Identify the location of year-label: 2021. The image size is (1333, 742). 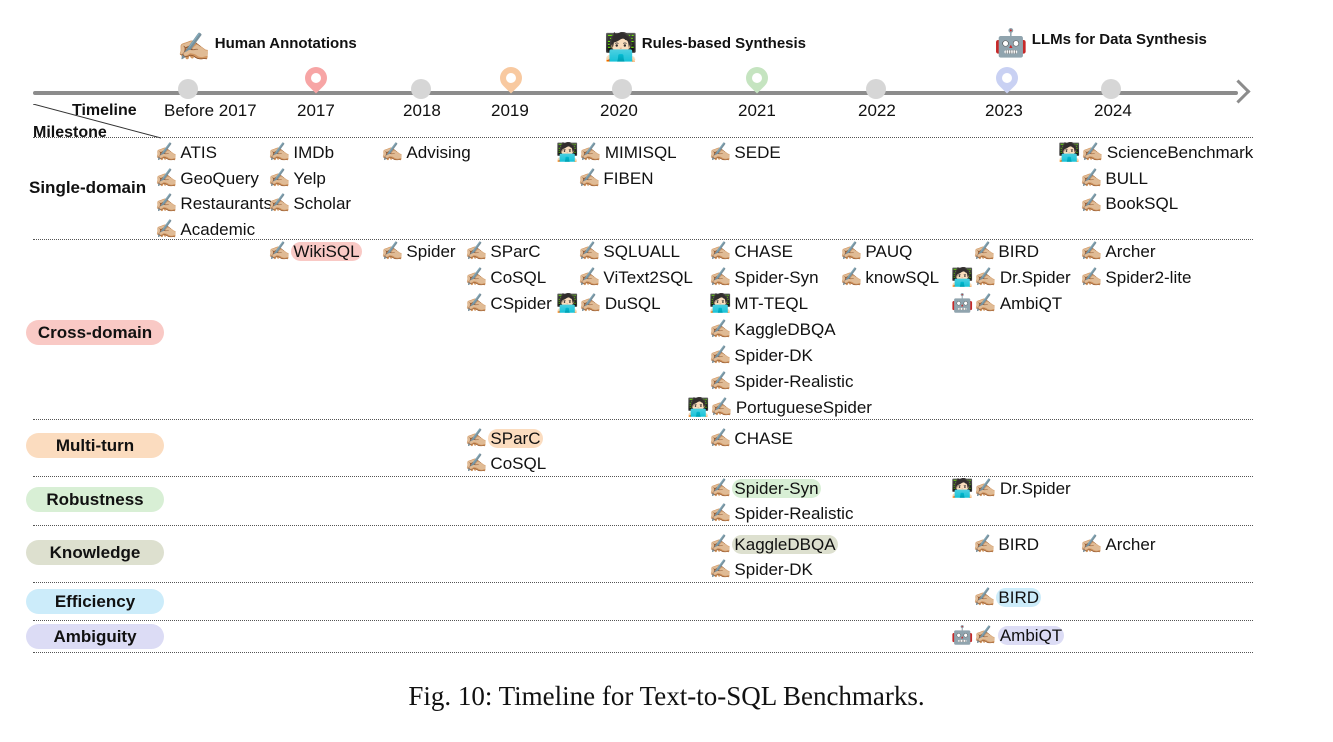
(757, 110).